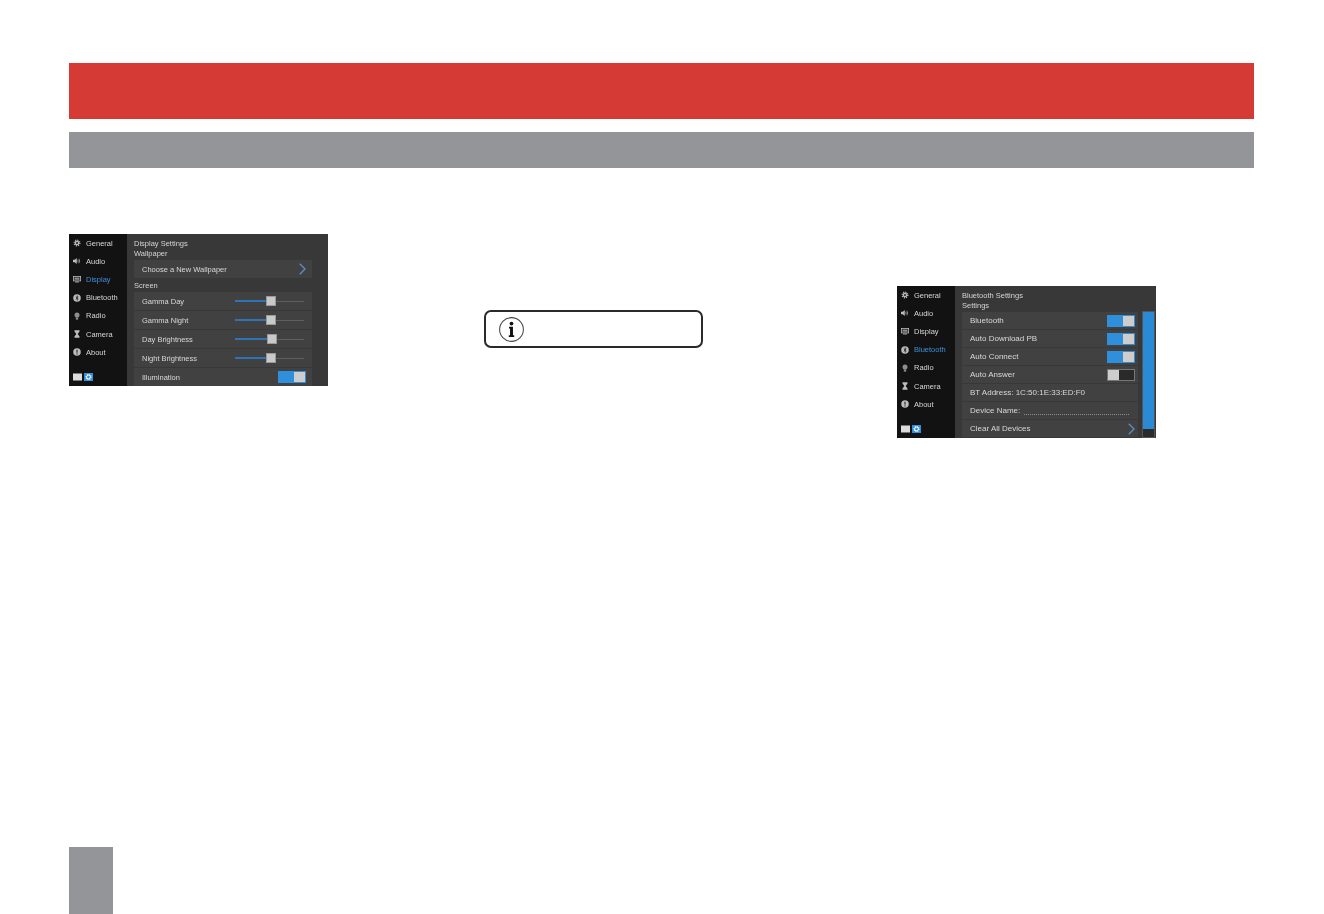 This screenshot has width=1324, height=914. I want to click on scrollbar, so click(1148, 374).